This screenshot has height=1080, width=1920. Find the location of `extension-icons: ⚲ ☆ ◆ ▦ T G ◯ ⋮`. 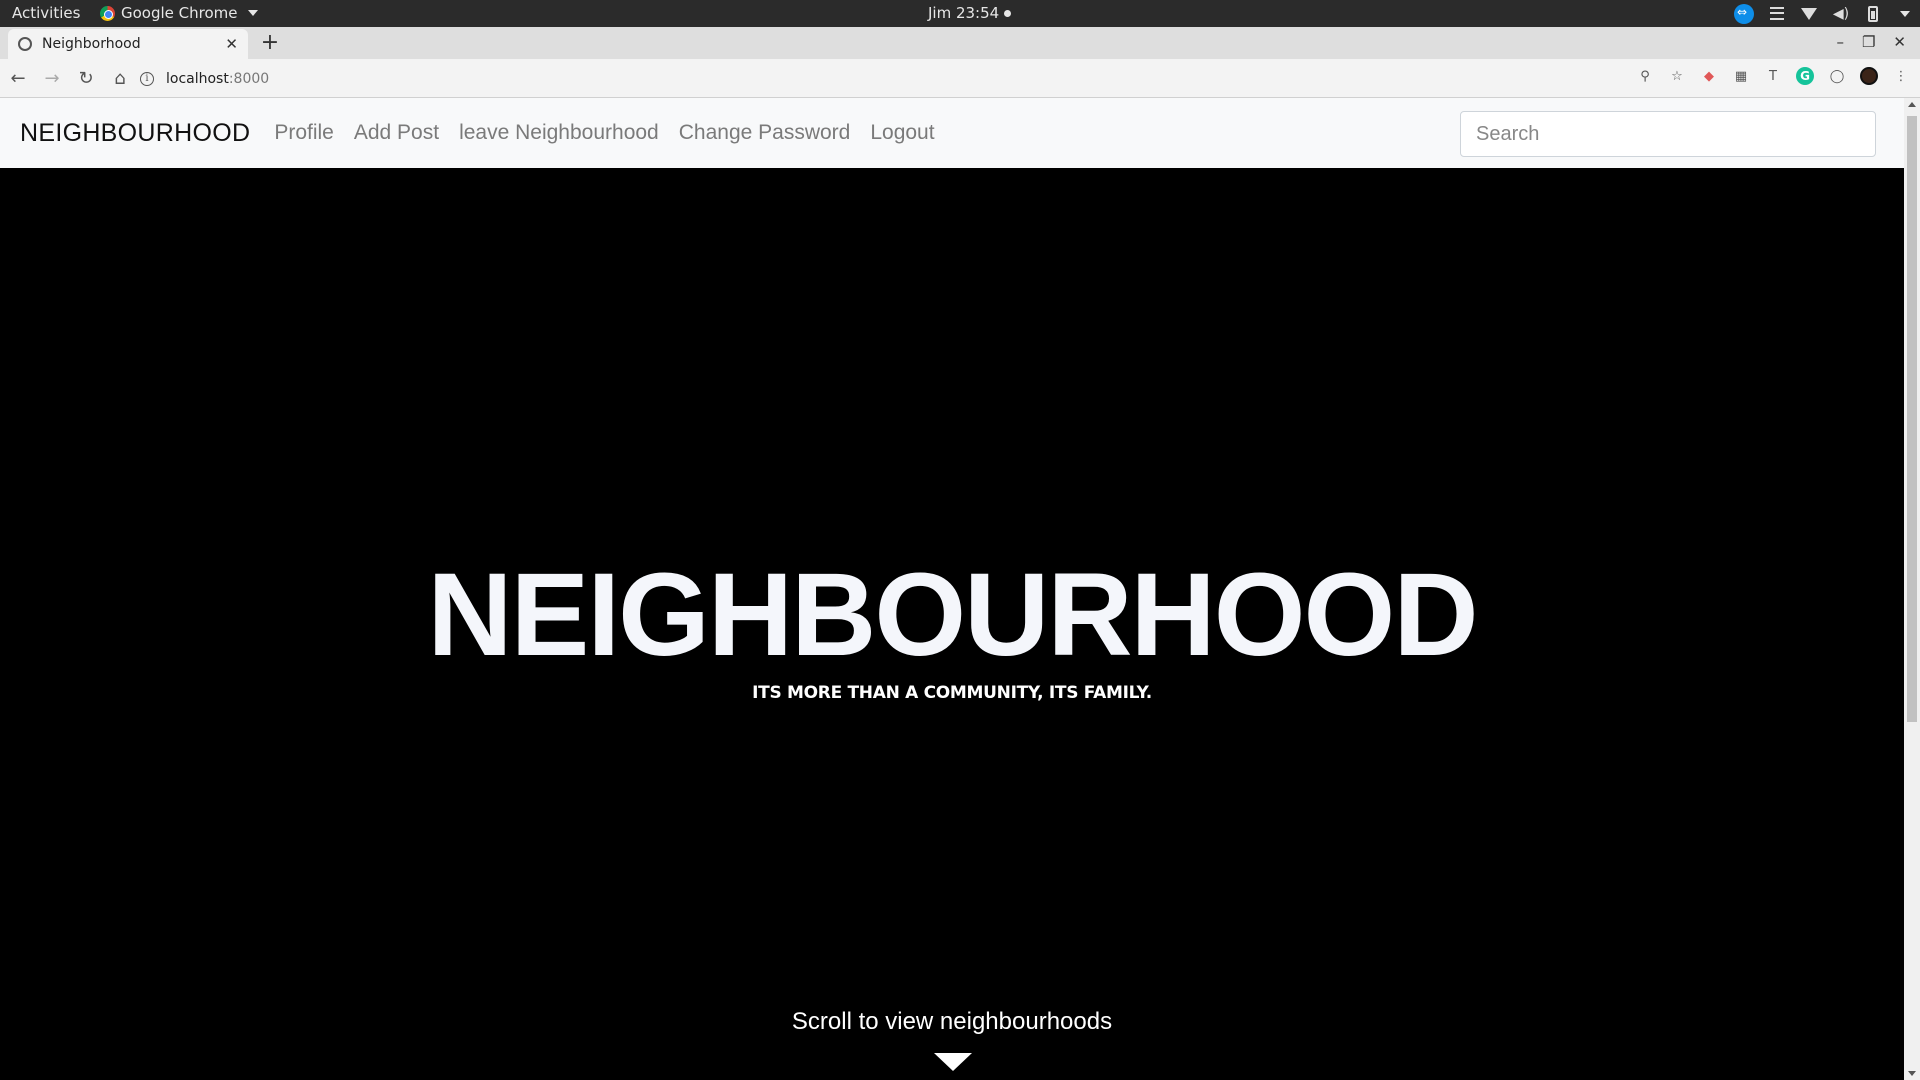

extension-icons: ⚲ ☆ ◆ ▦ T G ◯ ⋮ is located at coordinates (1773, 76).